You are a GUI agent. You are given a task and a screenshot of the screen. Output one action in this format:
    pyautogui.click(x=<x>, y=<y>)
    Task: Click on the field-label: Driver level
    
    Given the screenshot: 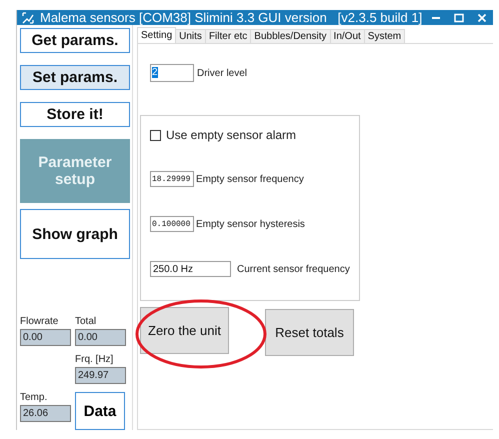 What is the action you would take?
    pyautogui.click(x=222, y=73)
    